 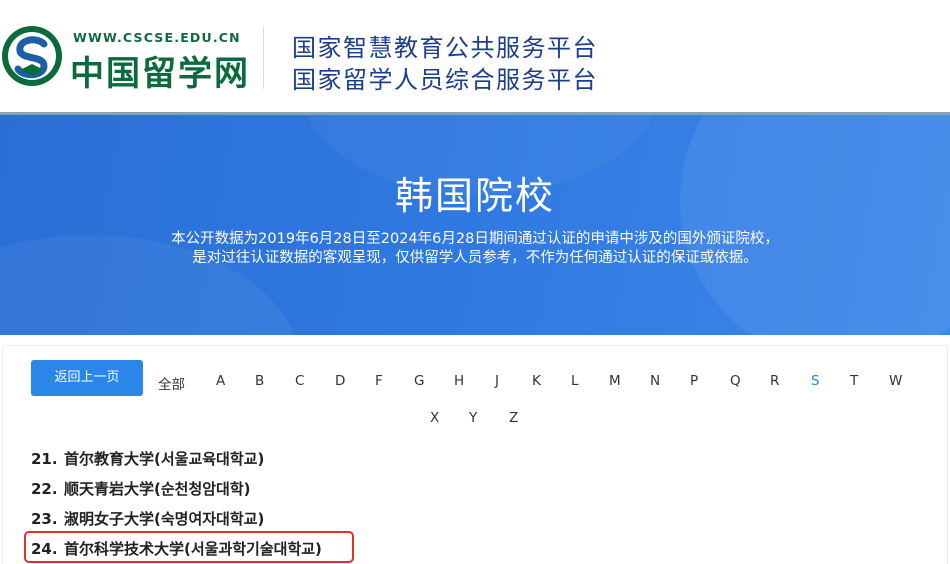 I want to click on filter-letter-w: W, so click(x=895, y=381).